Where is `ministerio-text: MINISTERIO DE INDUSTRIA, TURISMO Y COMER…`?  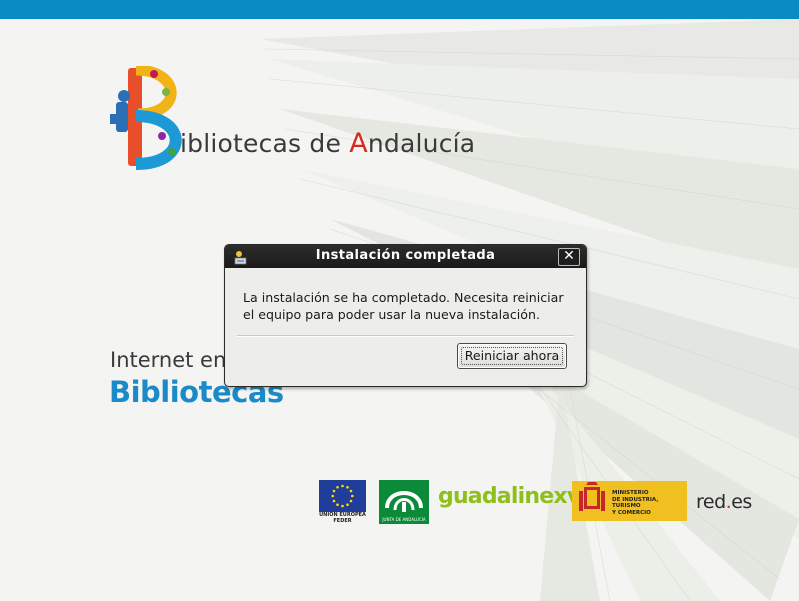
ministerio-text: MINISTERIO DE INDUSTRIA, TURISMO Y COMER… is located at coordinates (649, 503).